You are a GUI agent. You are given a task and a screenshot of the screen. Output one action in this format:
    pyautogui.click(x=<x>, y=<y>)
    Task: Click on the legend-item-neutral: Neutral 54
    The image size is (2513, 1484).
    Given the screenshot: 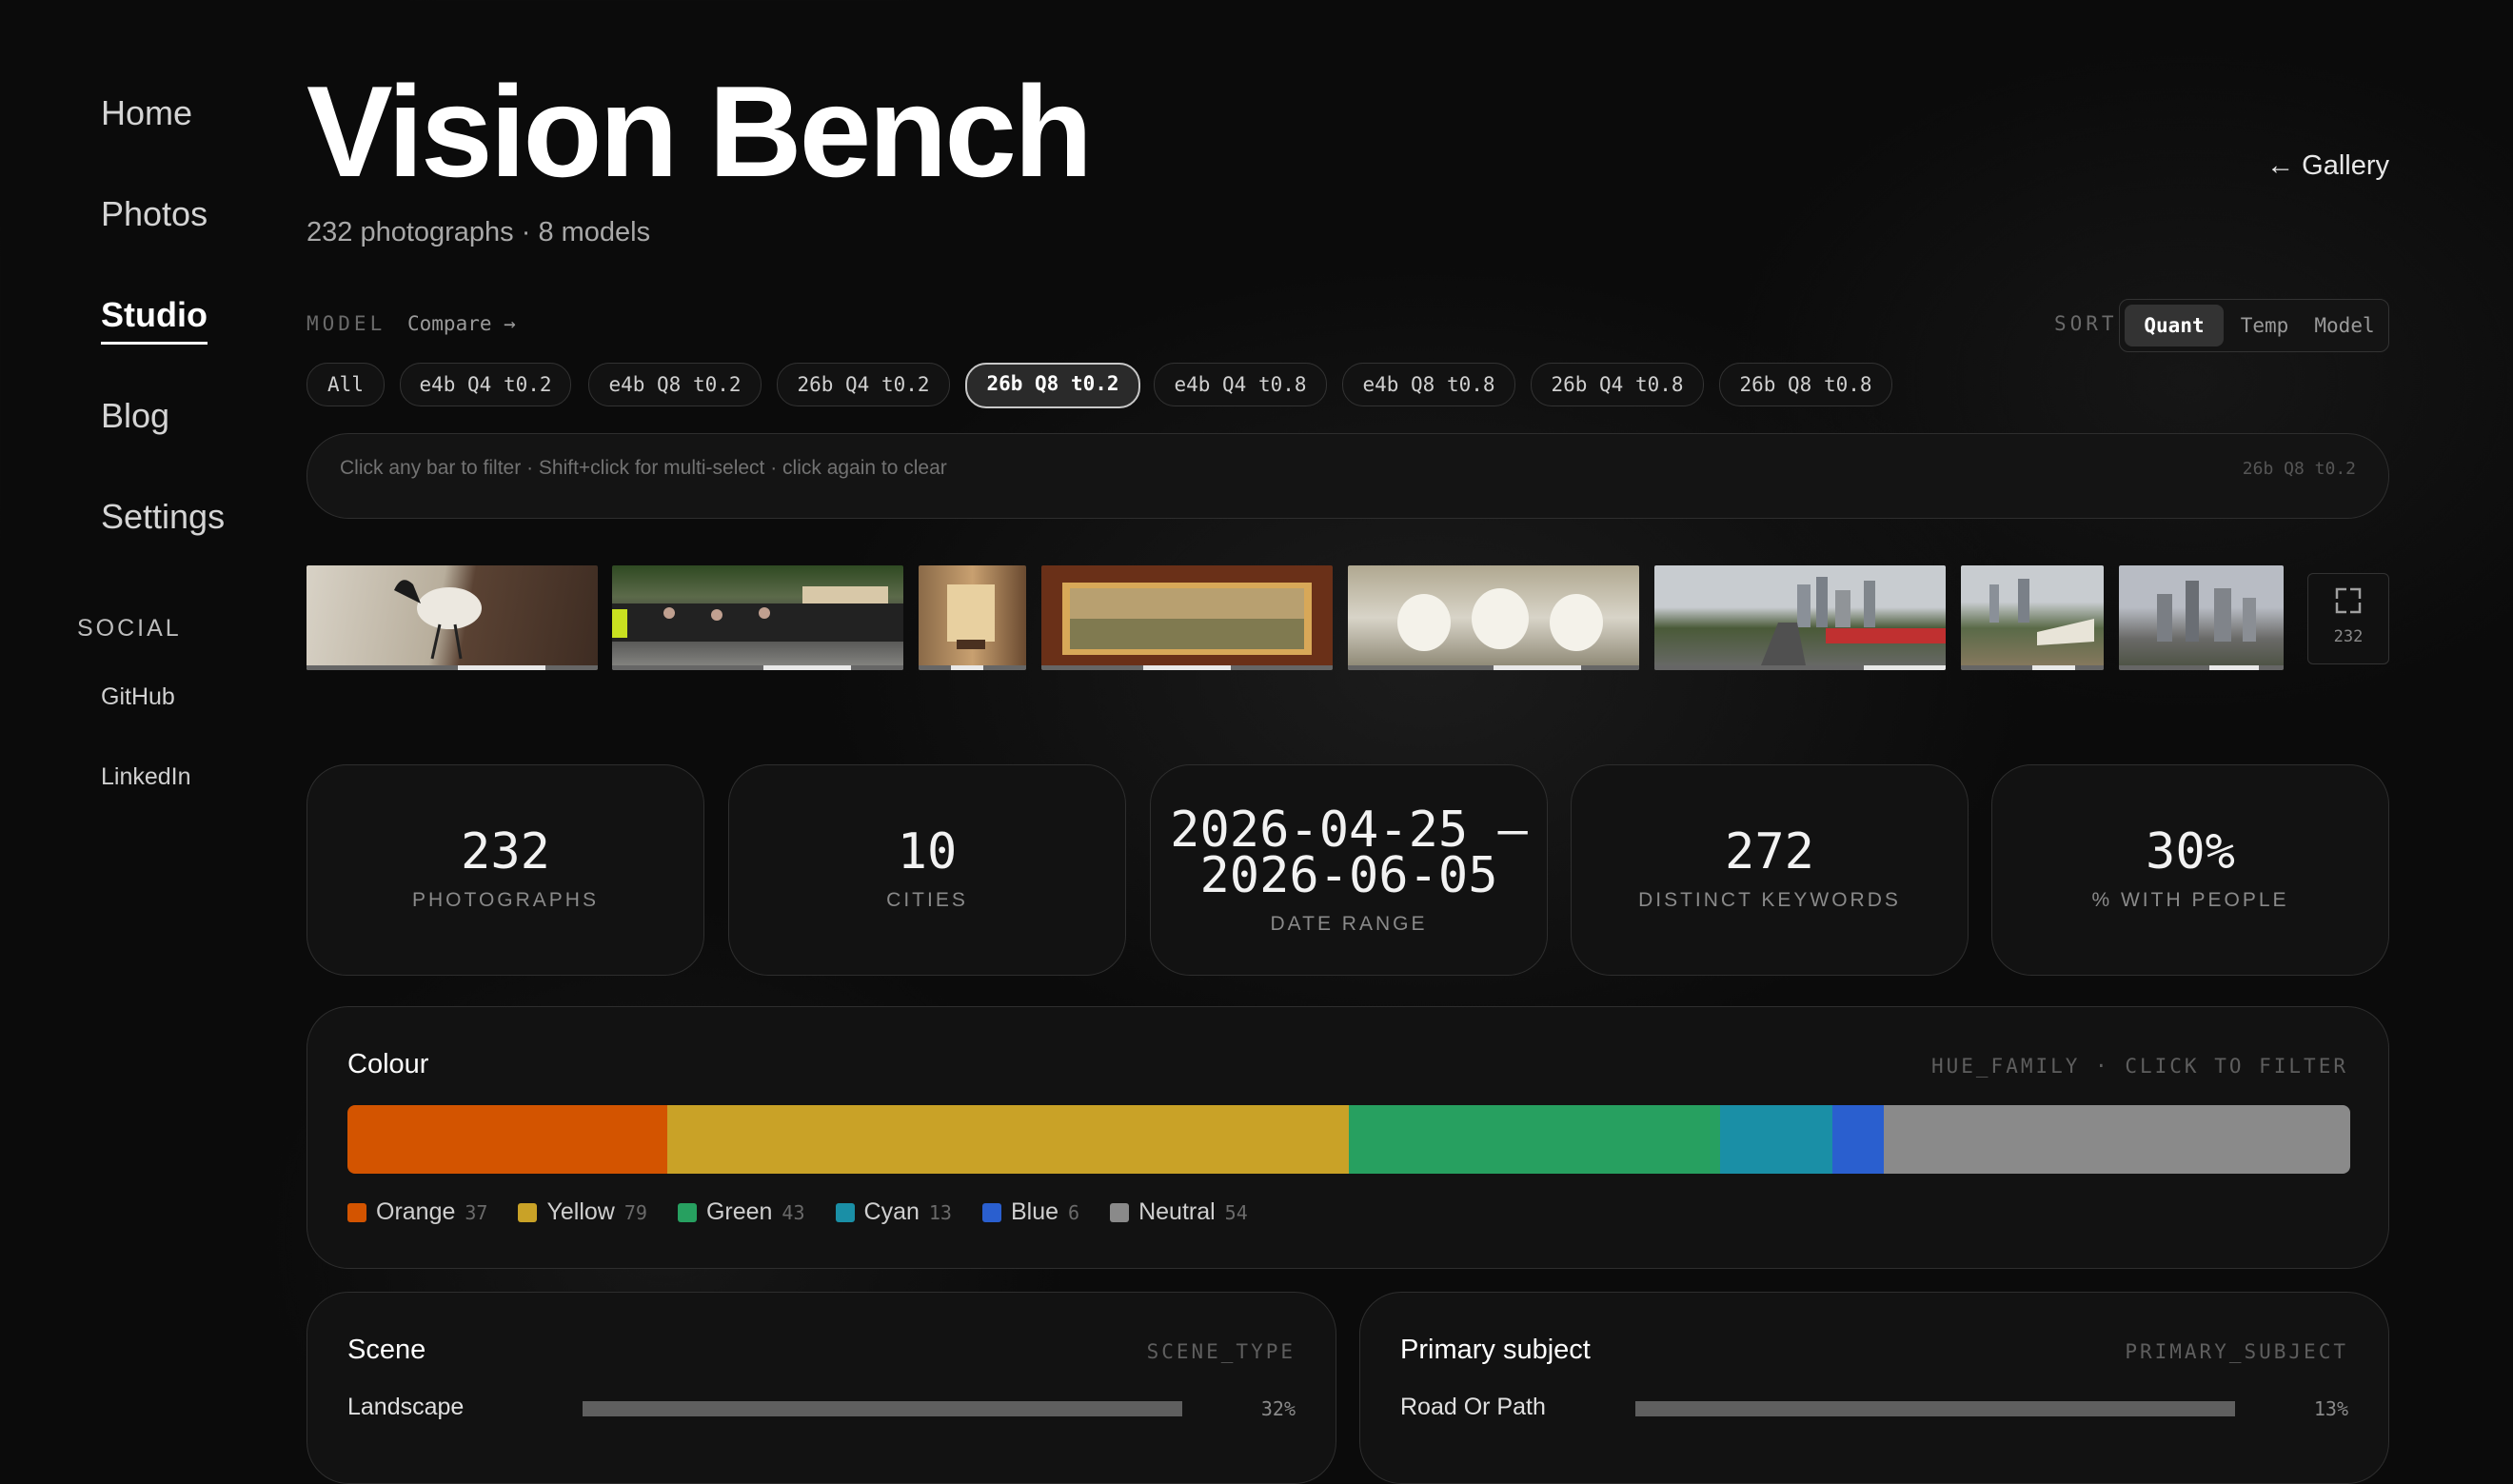 What is the action you would take?
    pyautogui.click(x=1179, y=1212)
    